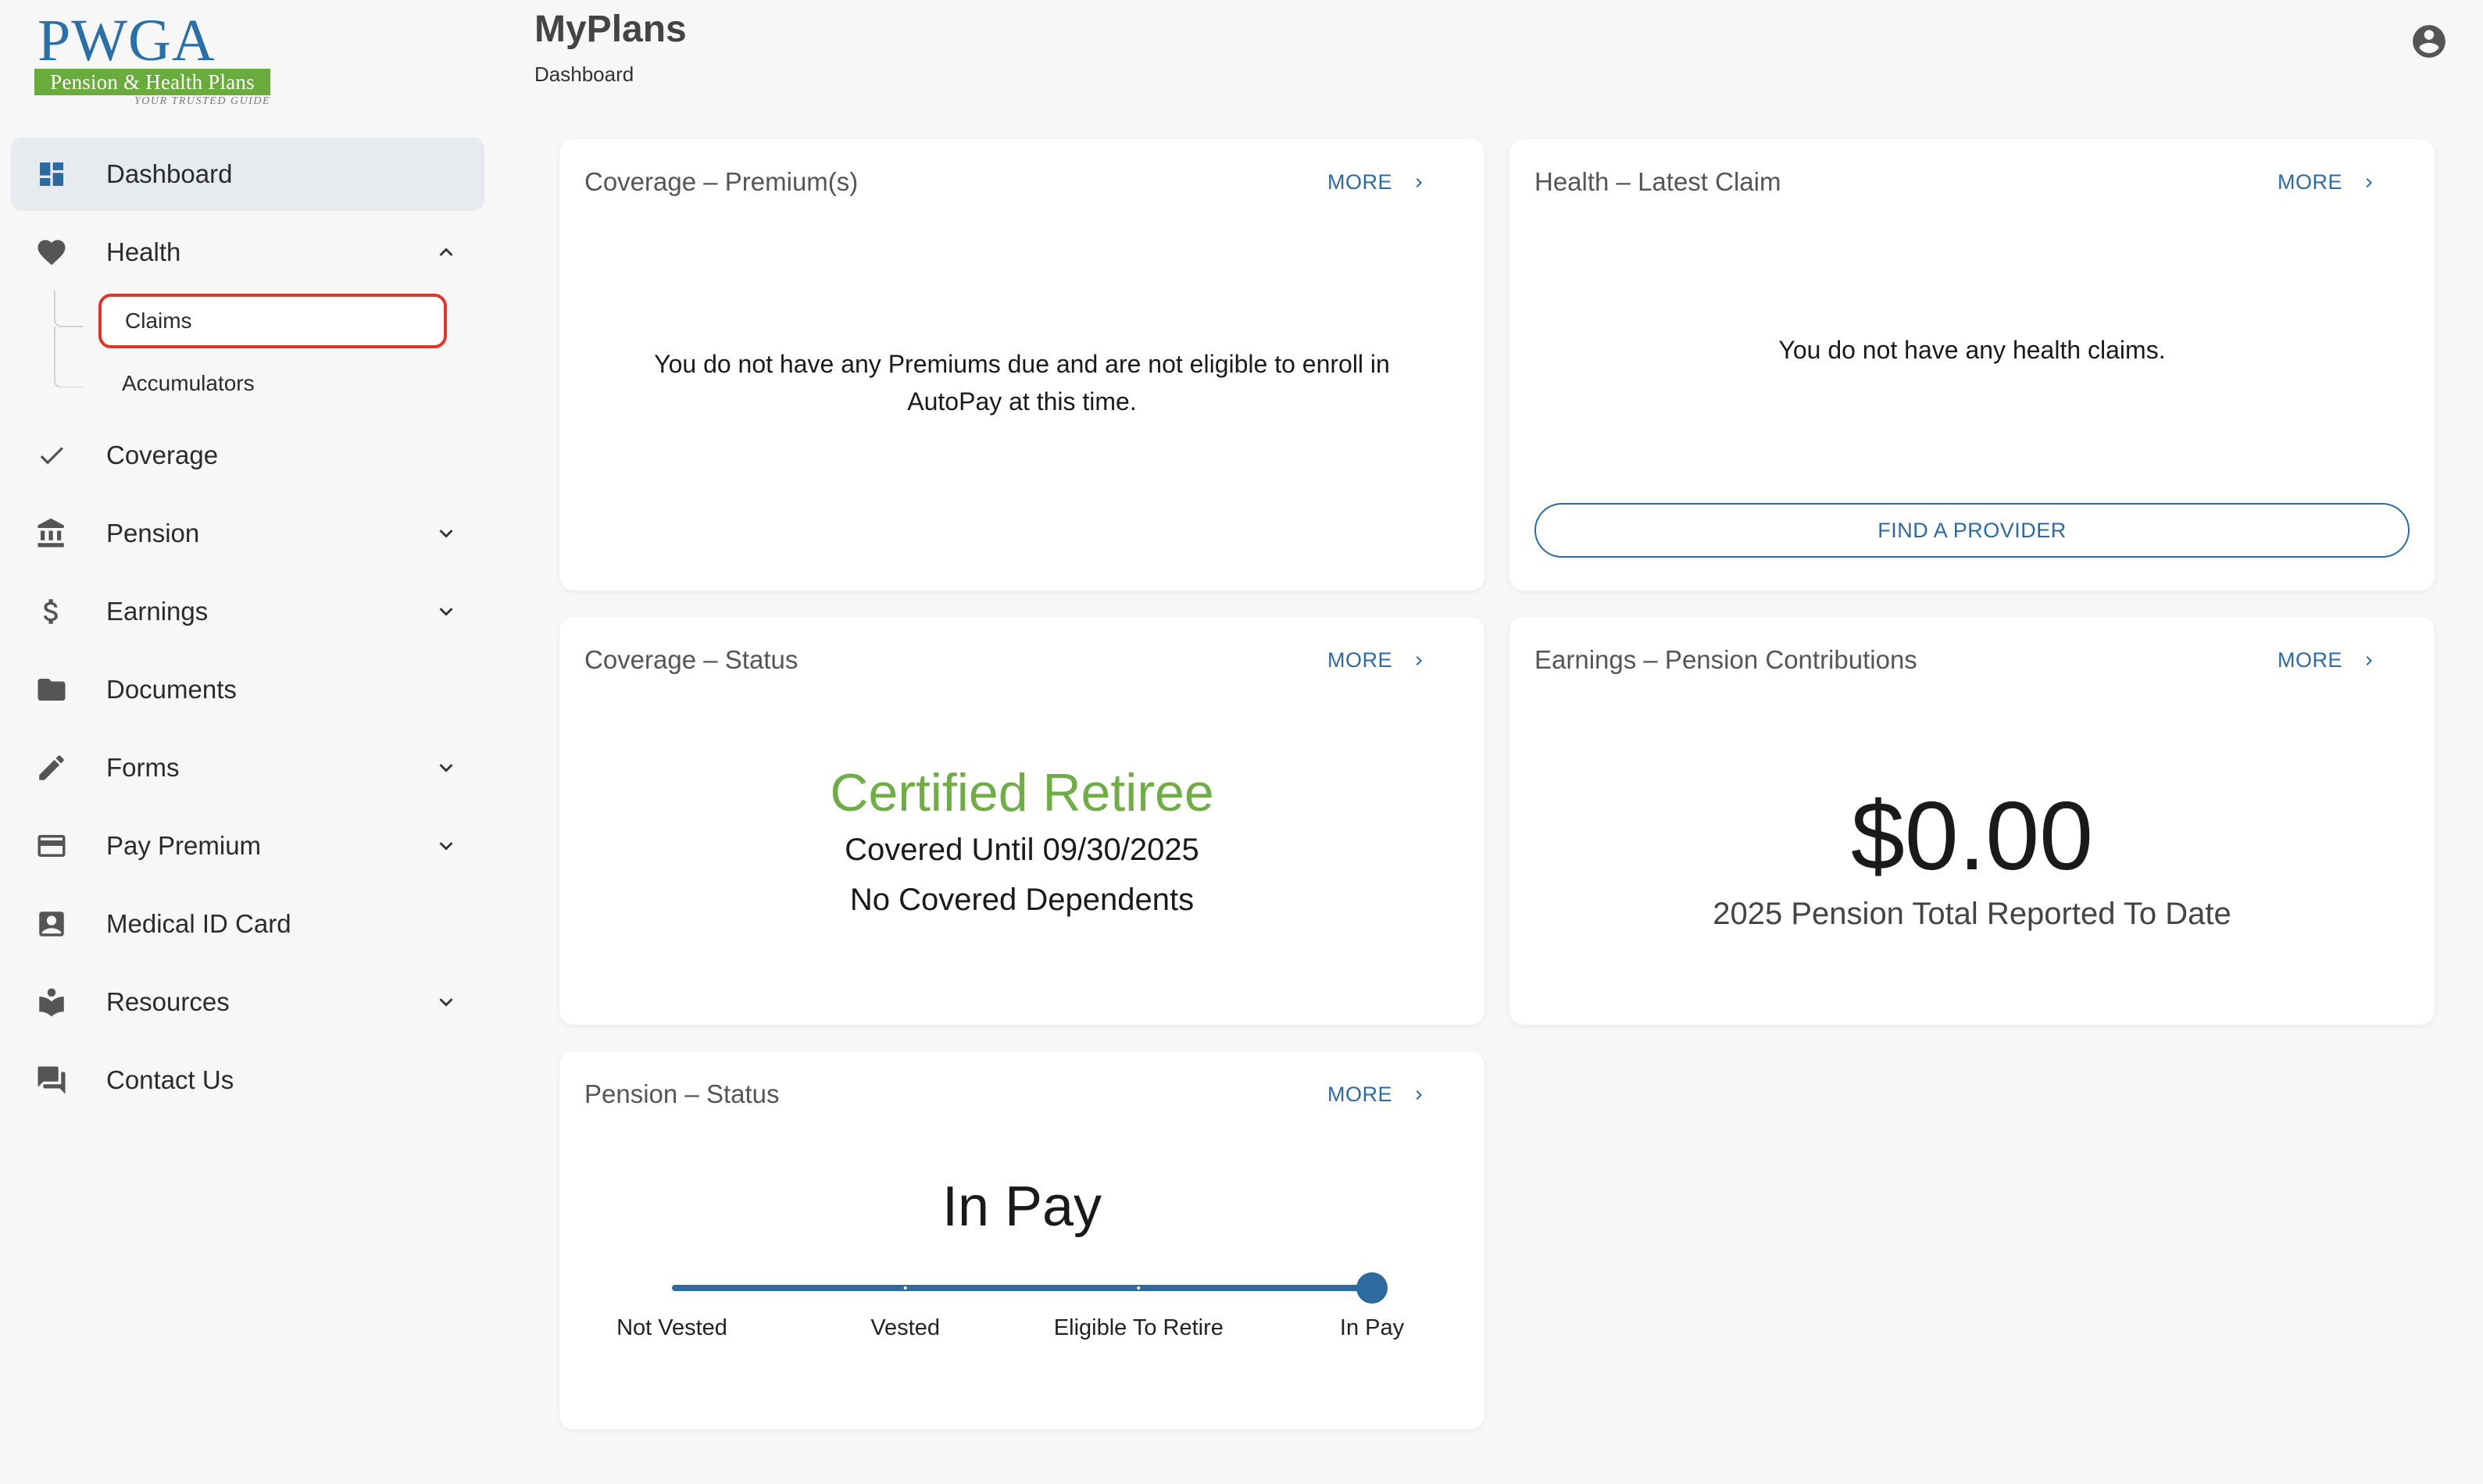  What do you see at coordinates (51, 1080) in the screenshot?
I see `chat-icon` at bounding box center [51, 1080].